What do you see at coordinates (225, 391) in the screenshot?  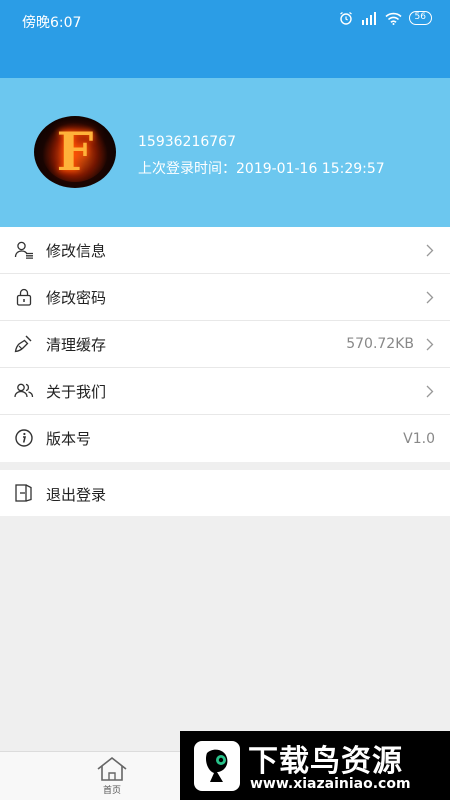 I see `menu-item-about-us: 关于我们` at bounding box center [225, 391].